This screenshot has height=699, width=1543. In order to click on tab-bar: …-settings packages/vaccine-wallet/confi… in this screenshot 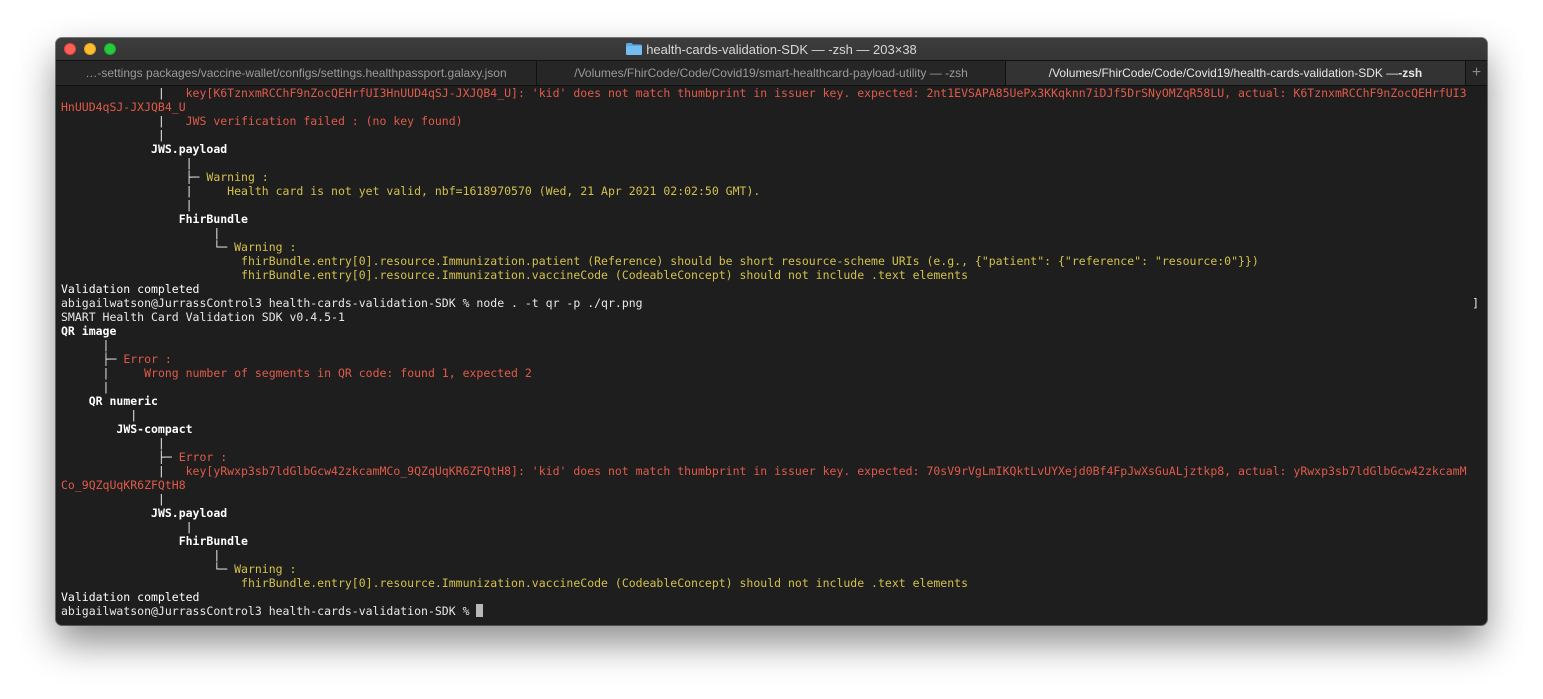, I will do `click(771, 73)`.